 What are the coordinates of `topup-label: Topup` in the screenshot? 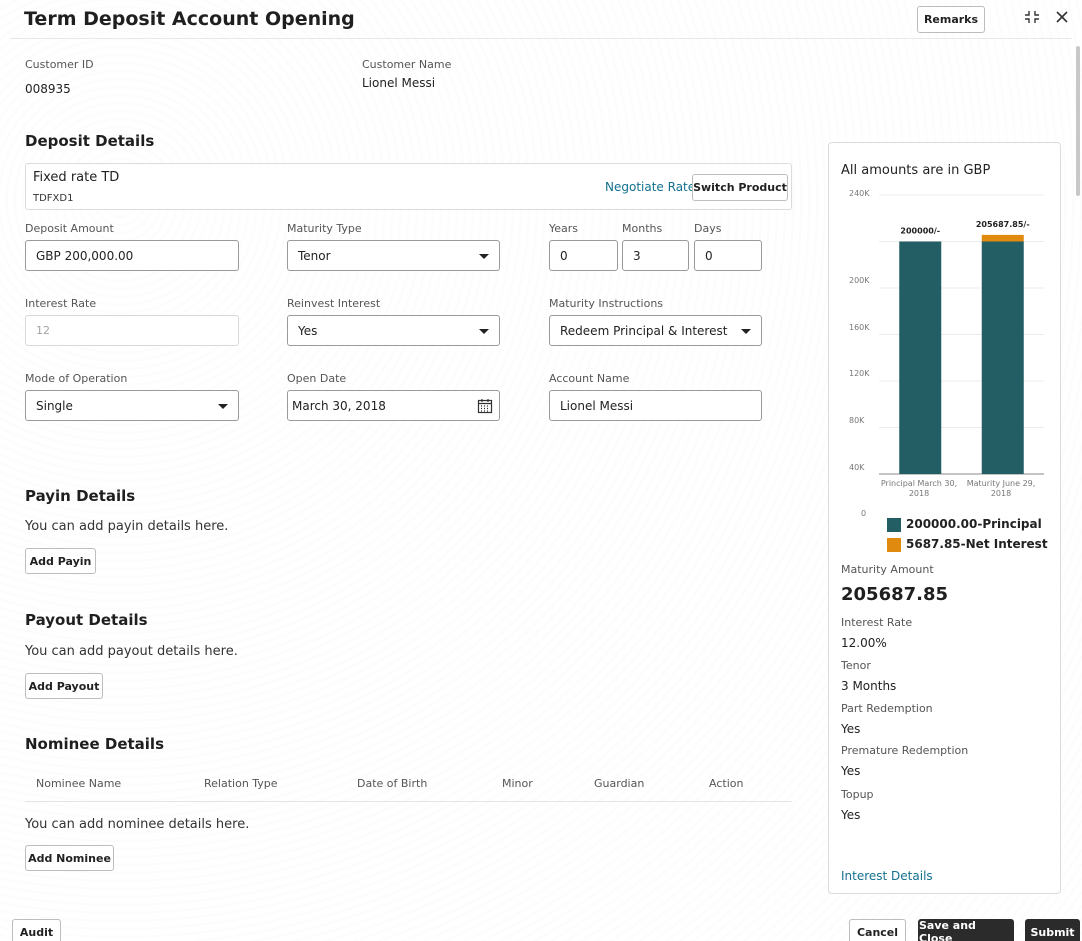 It's located at (857, 794).